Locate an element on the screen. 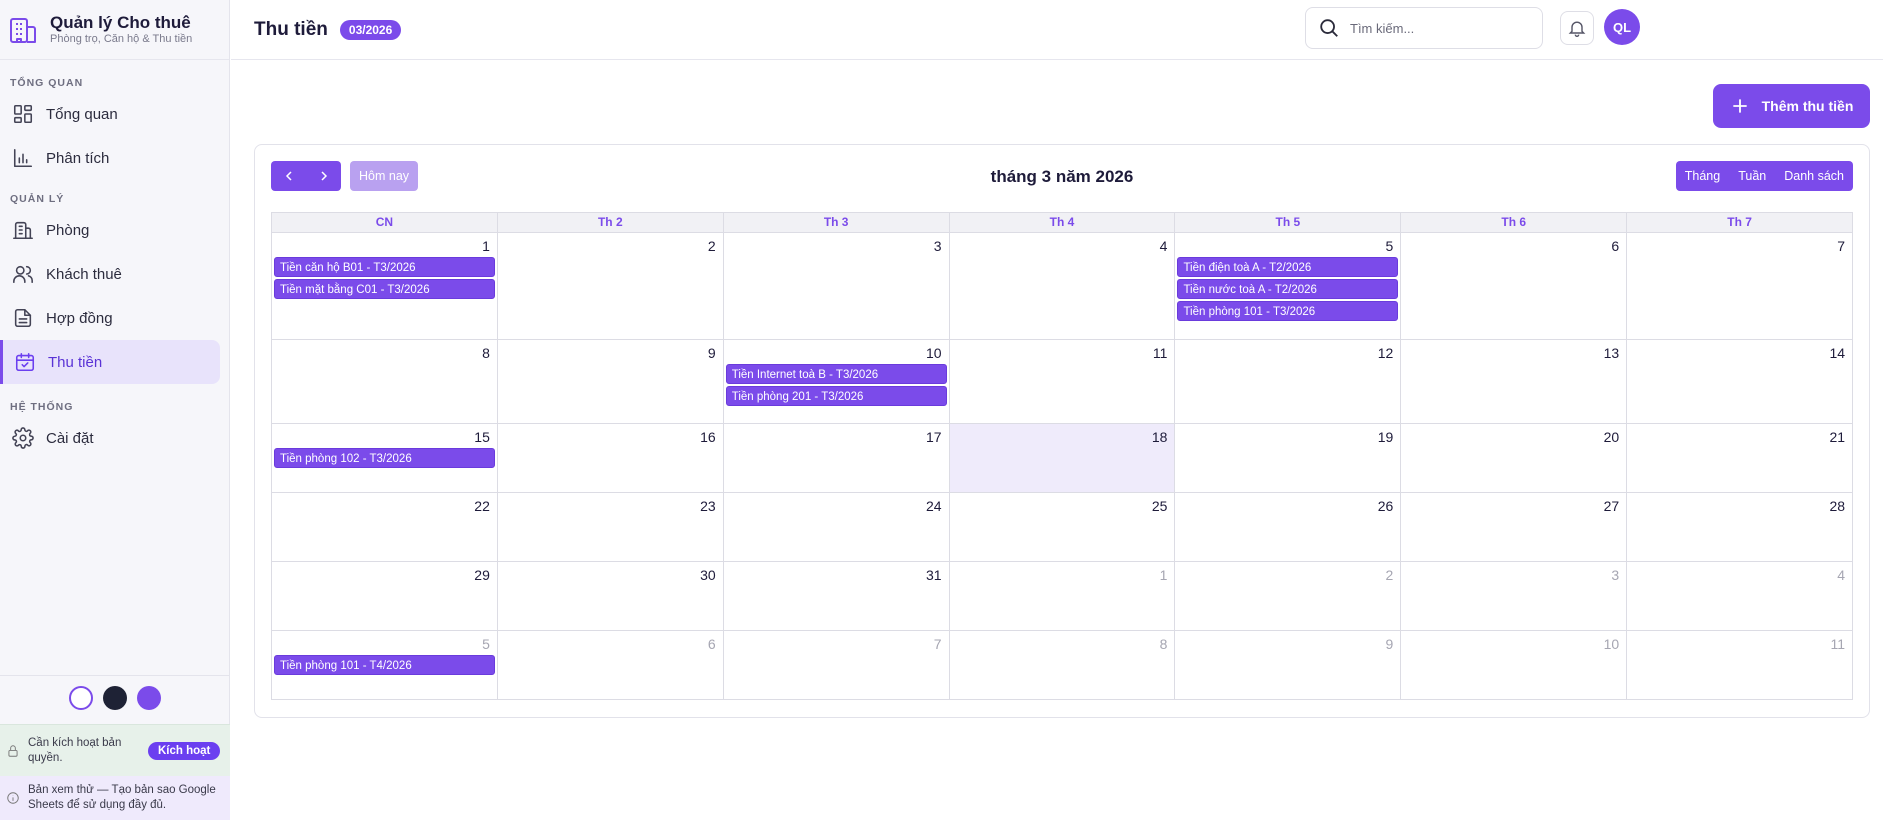 This screenshot has width=1883, height=820. sidebar-item-overview: Tổng quan is located at coordinates (110, 114).